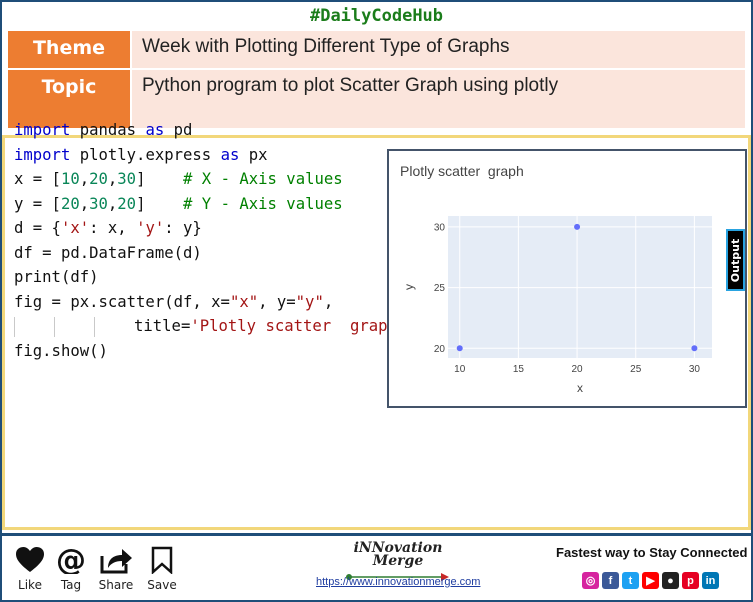  Describe the element at coordinates (578, 369) in the screenshot. I see `x-tick-label: 20` at that location.